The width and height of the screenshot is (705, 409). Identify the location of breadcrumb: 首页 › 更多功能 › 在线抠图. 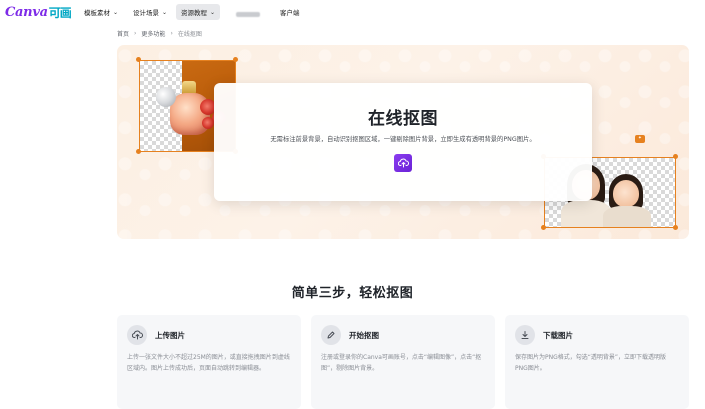
(159, 33).